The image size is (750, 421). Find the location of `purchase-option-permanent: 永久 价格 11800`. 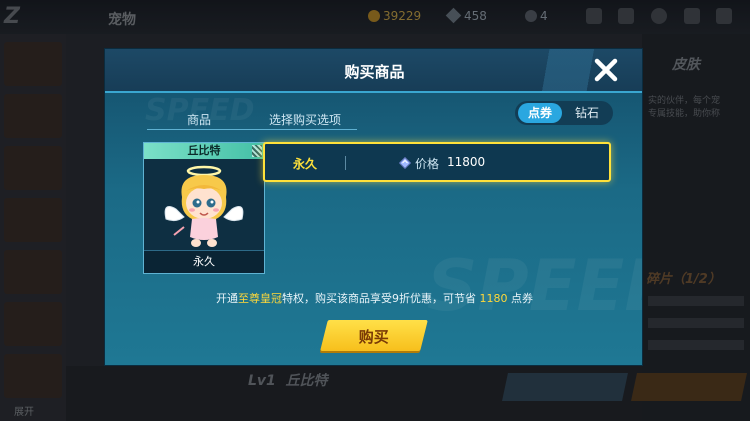

purchase-option-permanent: 永久 价格 11800 is located at coordinates (437, 162).